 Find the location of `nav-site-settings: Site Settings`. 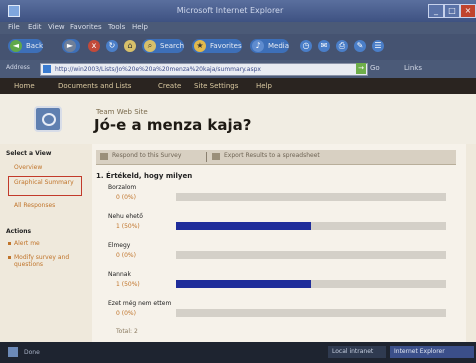

nav-site-settings: Site Settings is located at coordinates (216, 86).